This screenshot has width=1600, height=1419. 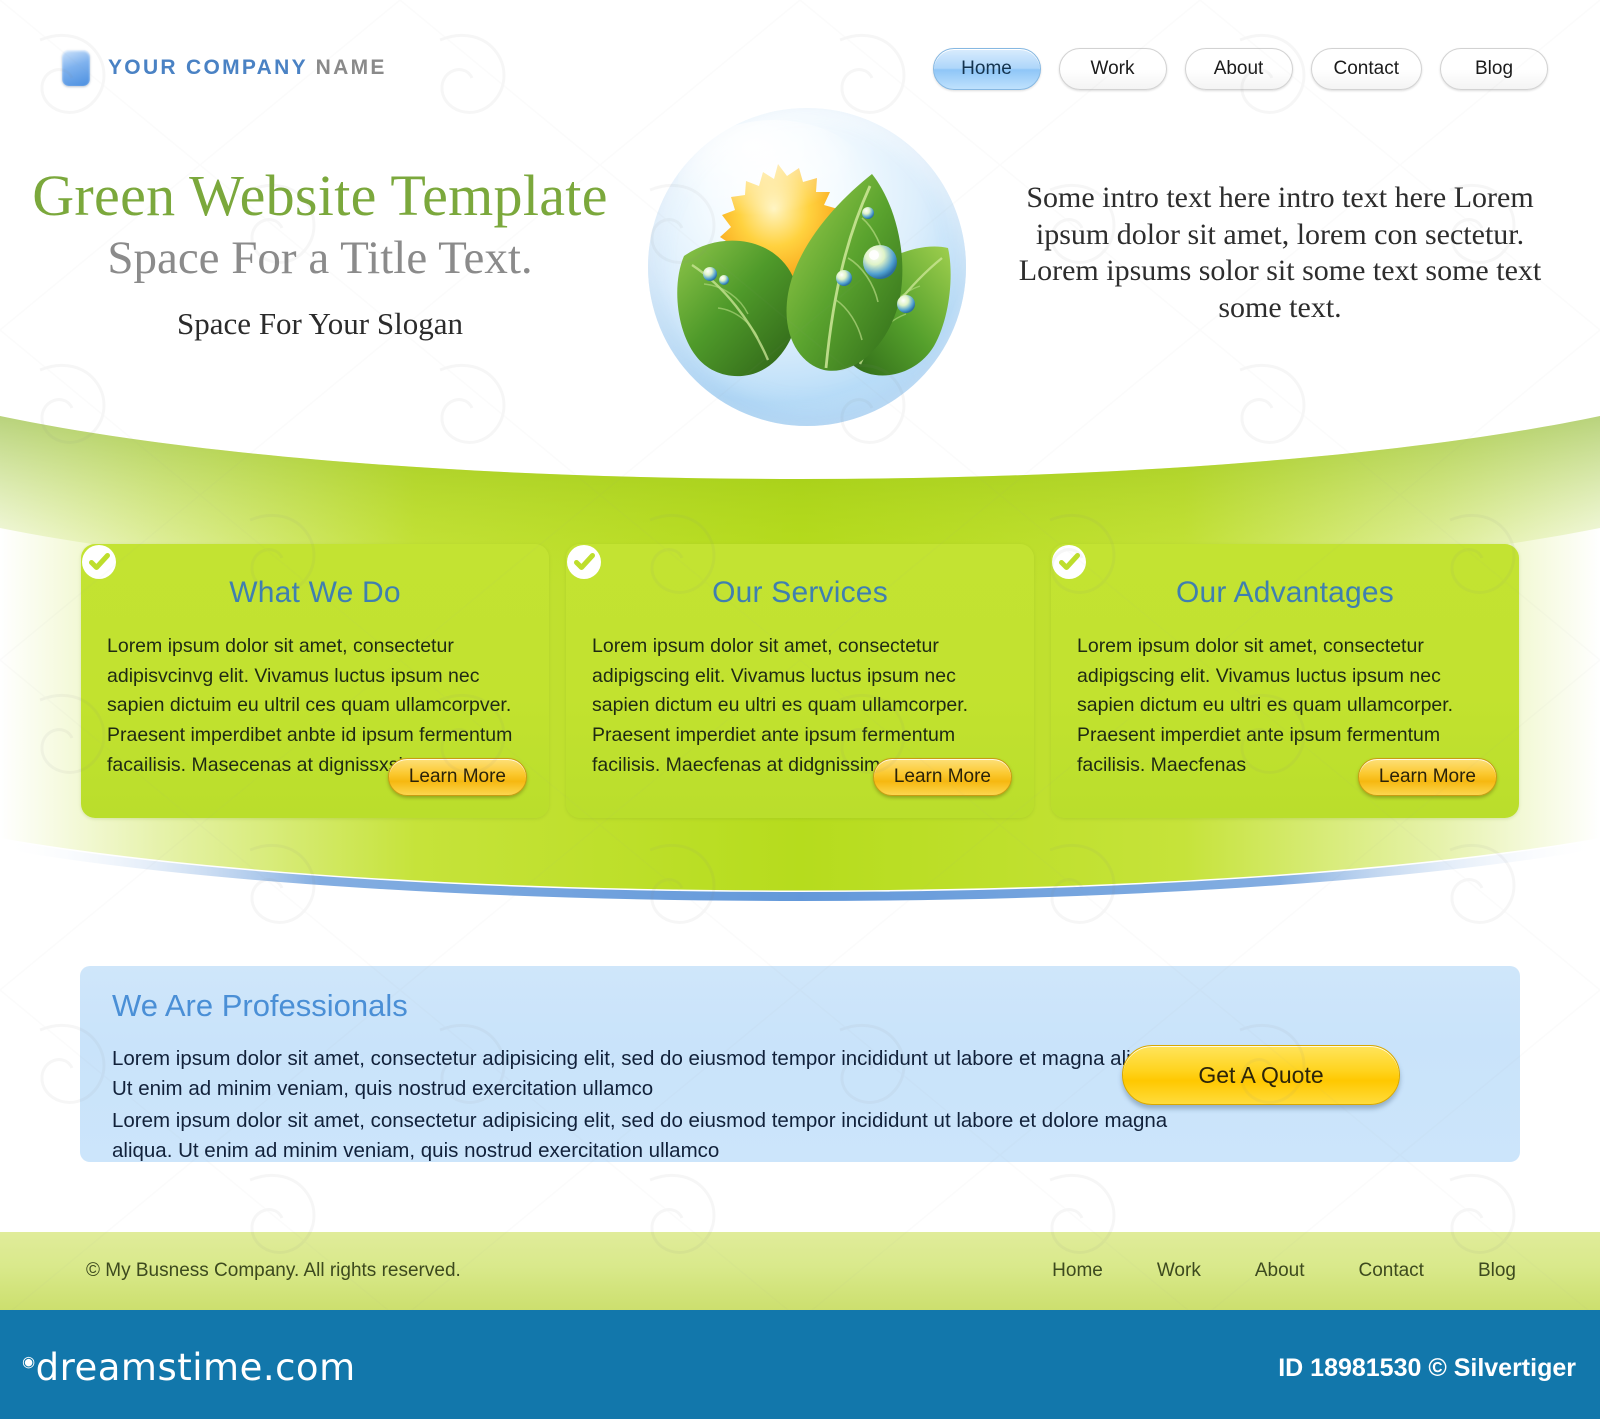 I want to click on brand-logo: YOUR COMPANY NAME, so click(x=224, y=68).